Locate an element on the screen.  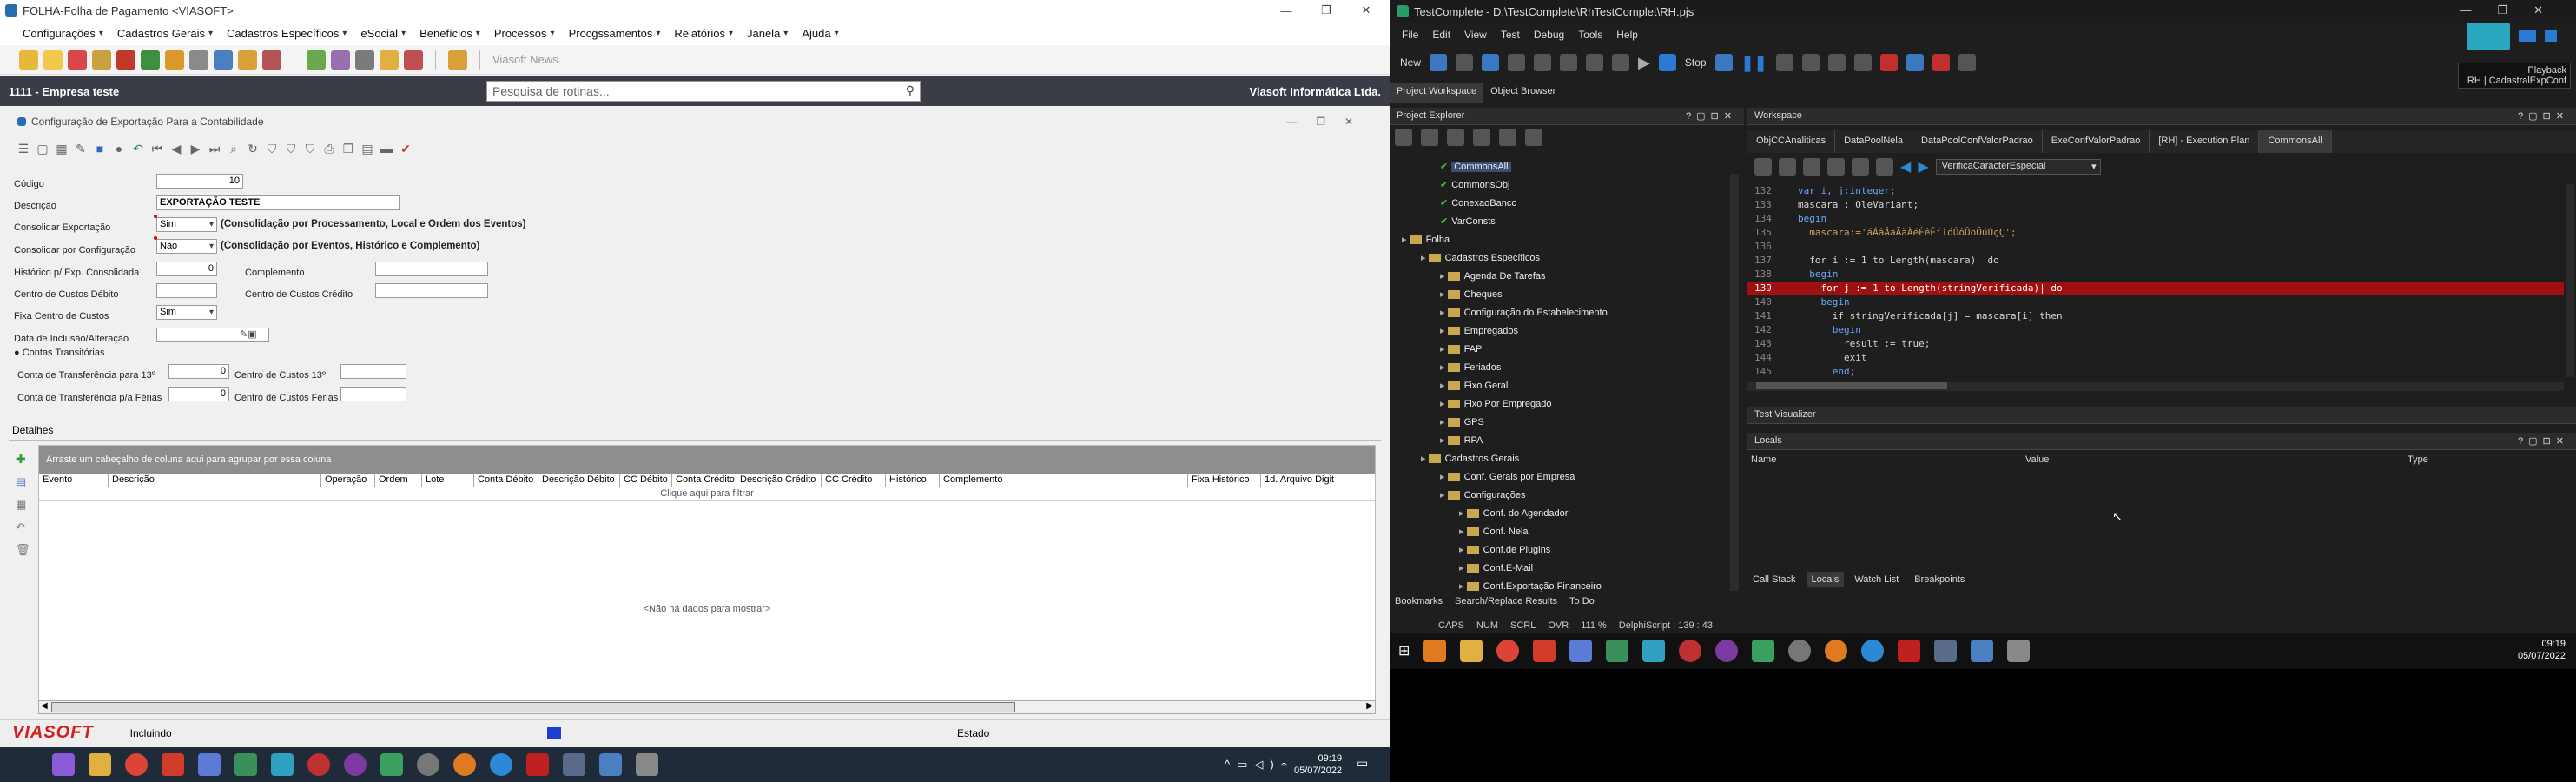
scroll-left-icon: ◀ is located at coordinates (44, 706).